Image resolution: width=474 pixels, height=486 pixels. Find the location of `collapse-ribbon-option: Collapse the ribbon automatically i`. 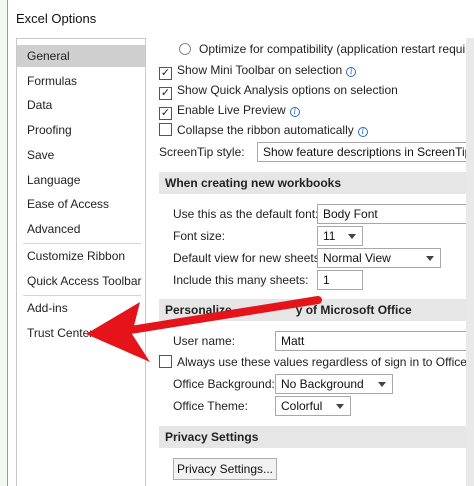

collapse-ribbon-option: Collapse the ribbon automatically i is located at coordinates (263, 130).